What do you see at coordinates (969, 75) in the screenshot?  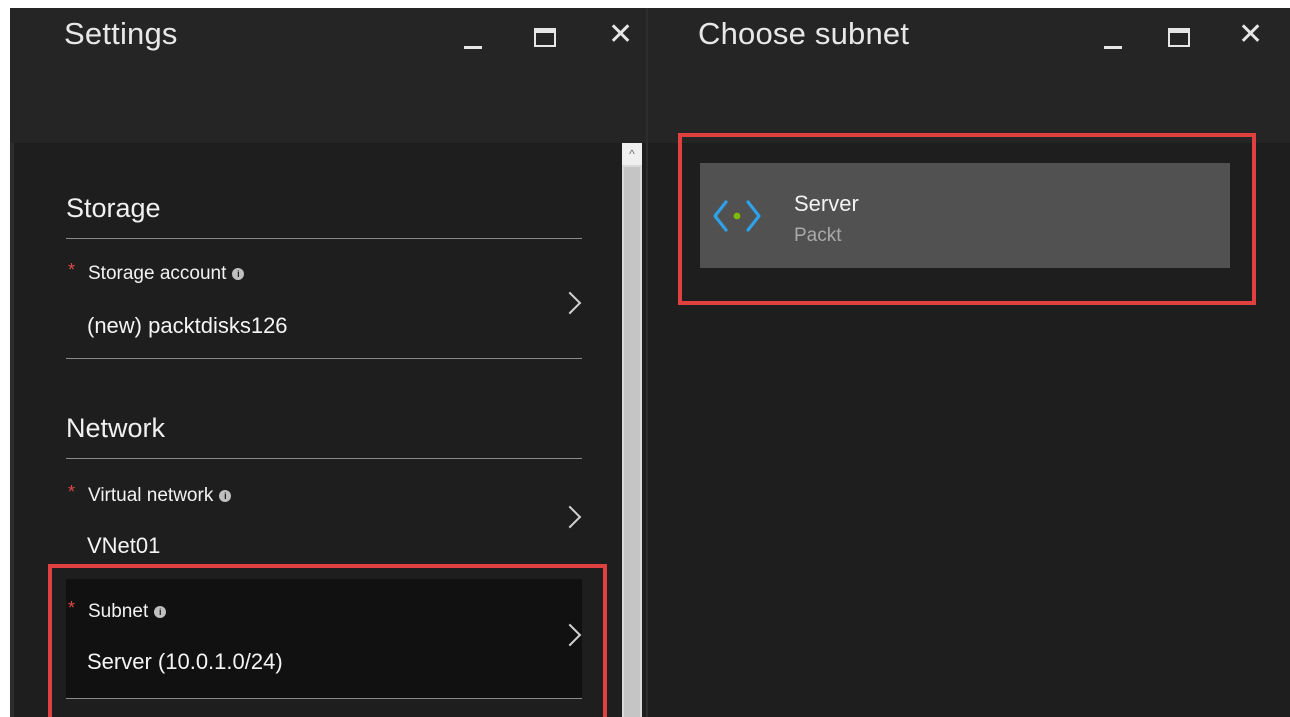 I see `choose-subnet-header: Choose subnet ✕` at bounding box center [969, 75].